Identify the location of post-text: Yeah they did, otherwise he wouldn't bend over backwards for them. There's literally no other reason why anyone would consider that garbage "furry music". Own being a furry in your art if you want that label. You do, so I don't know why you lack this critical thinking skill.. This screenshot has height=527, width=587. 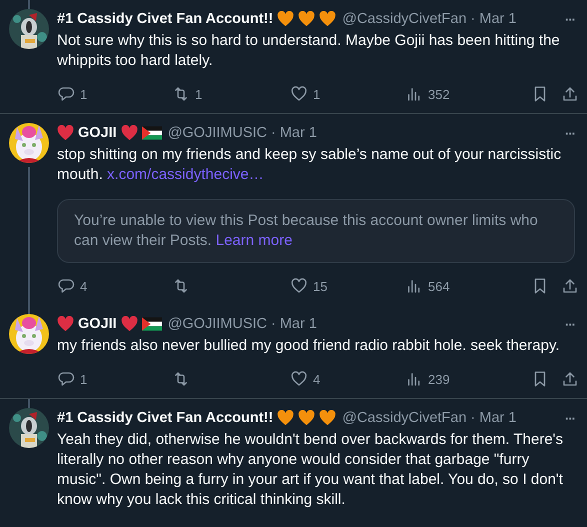
(310, 470).